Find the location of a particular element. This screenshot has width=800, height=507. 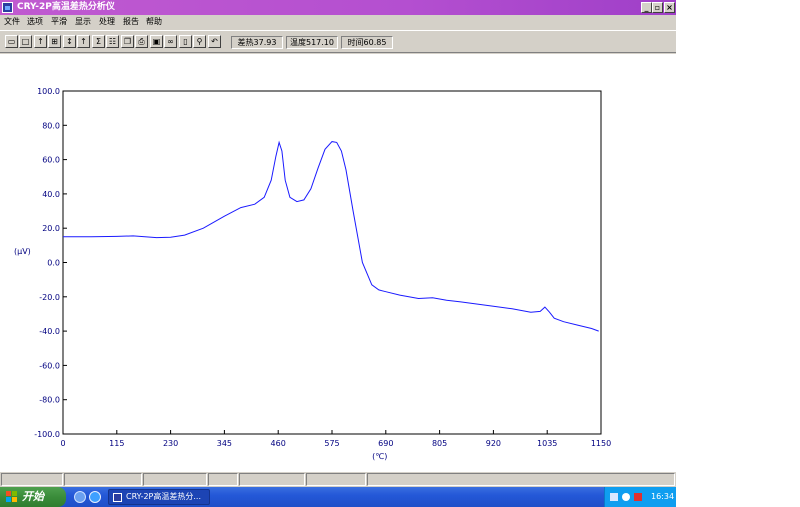

windows-logo-icon is located at coordinates (11, 496).